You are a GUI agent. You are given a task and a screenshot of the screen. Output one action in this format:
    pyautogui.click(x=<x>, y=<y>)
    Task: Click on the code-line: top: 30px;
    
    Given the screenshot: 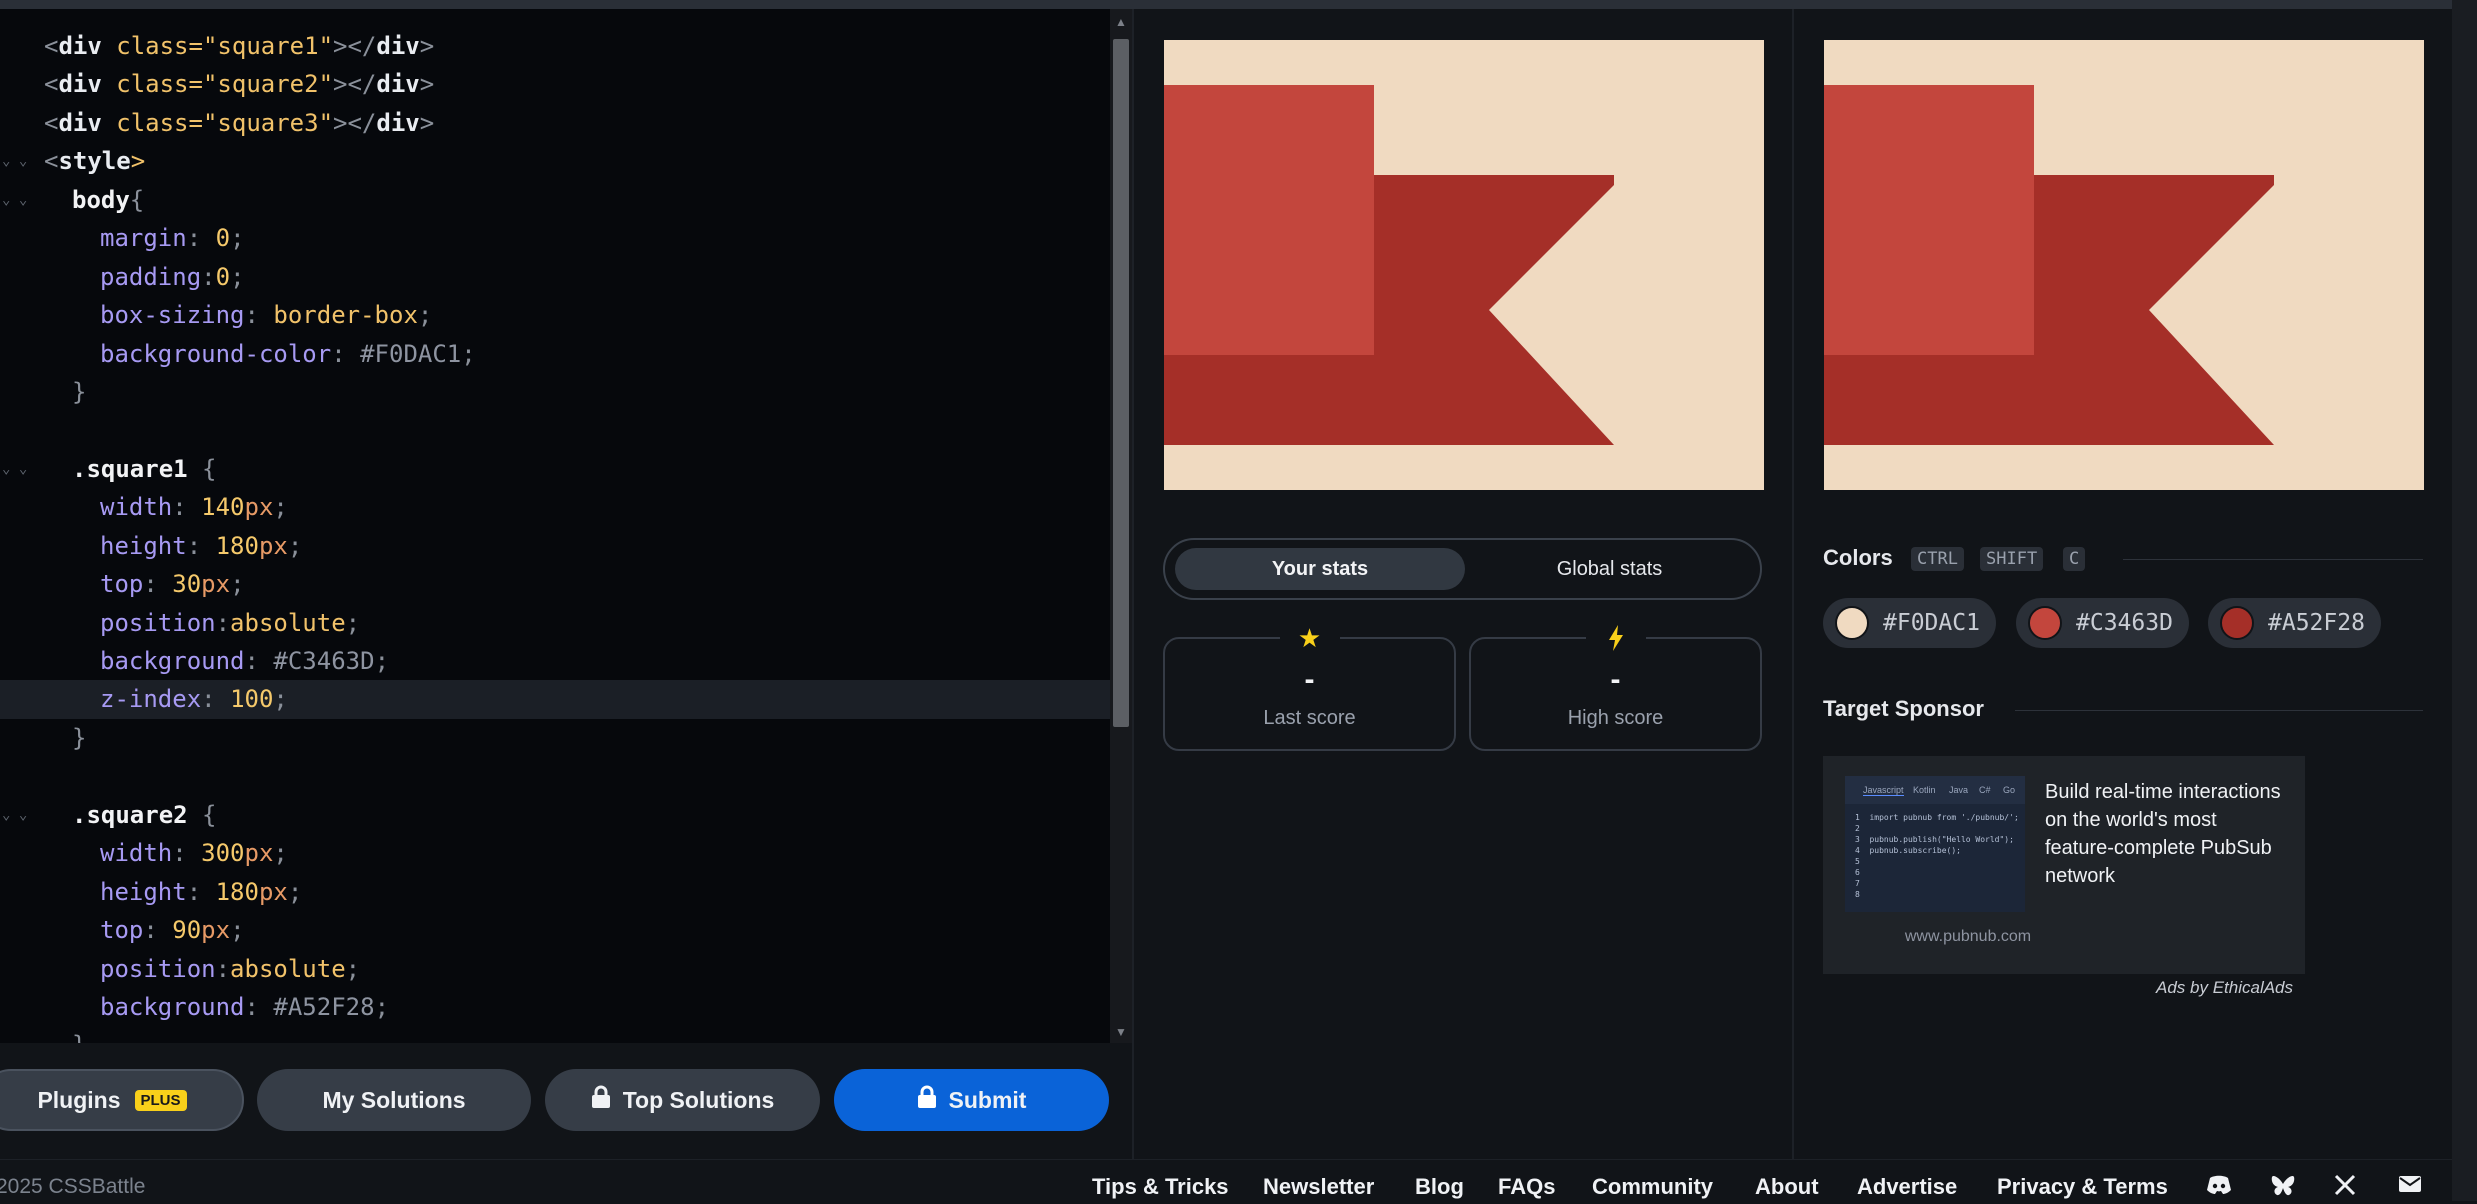 What is the action you would take?
    pyautogui.click(x=555, y=584)
    